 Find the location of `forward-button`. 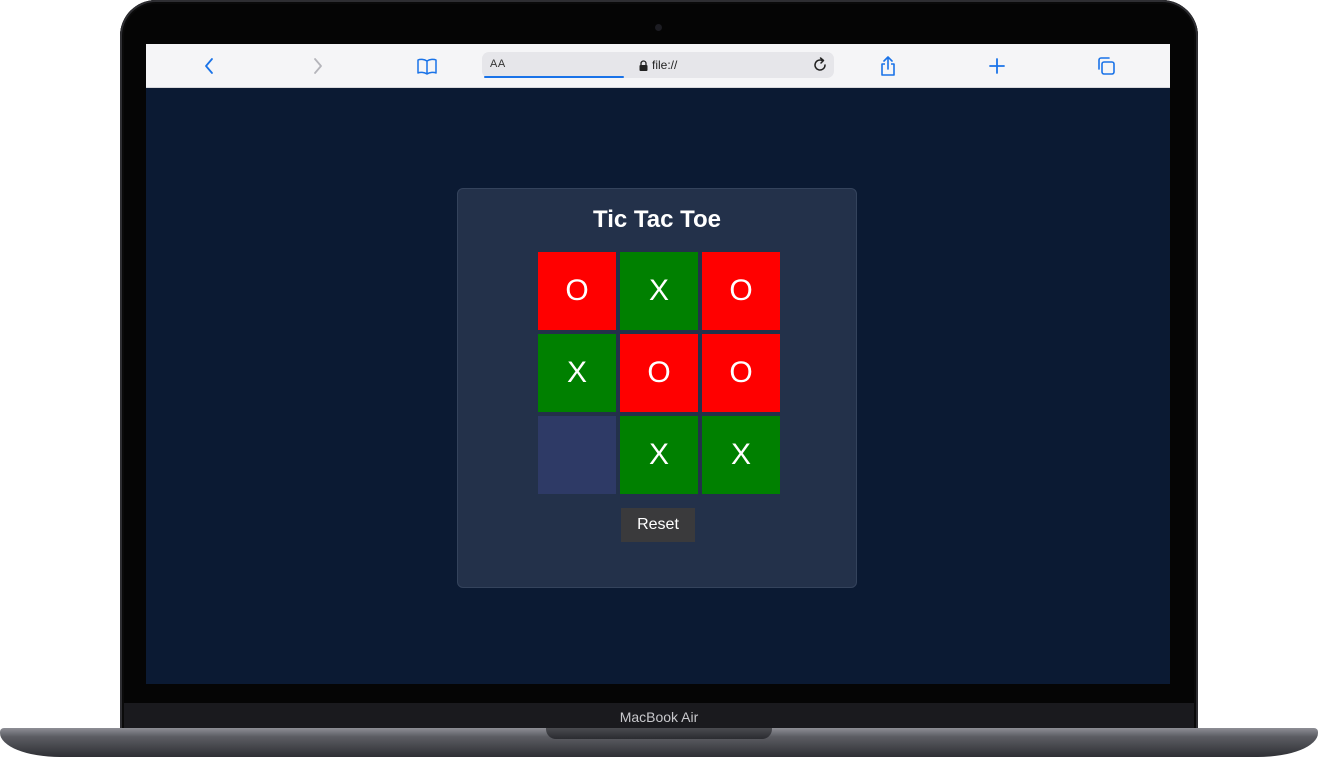

forward-button is located at coordinates (318, 66).